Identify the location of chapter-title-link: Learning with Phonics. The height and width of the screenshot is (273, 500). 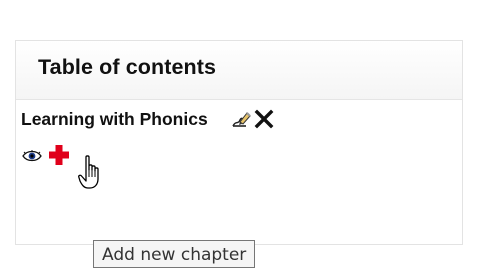
(114, 119).